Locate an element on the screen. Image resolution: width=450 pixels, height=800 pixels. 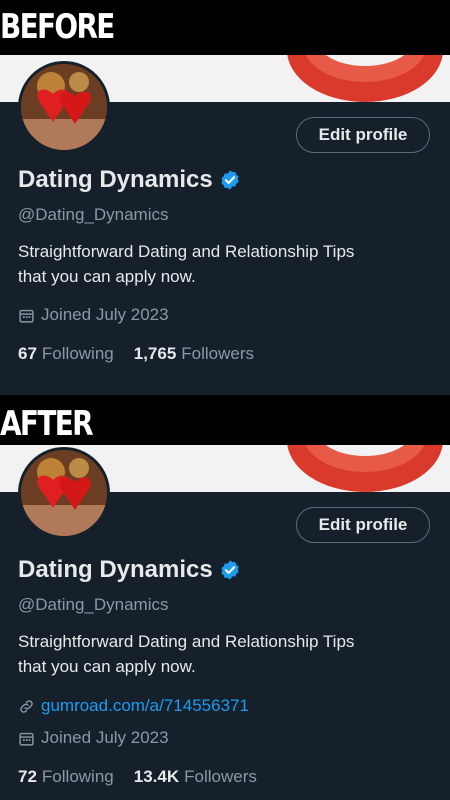
following-count: 72 is located at coordinates (27, 776).